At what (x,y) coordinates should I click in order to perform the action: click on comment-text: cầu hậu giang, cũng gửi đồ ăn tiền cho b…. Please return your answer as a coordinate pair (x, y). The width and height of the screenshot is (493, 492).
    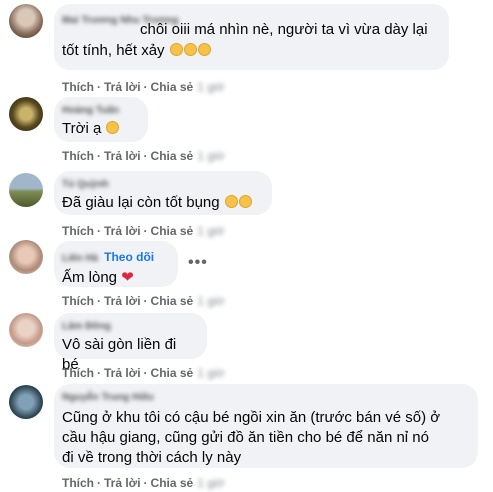
    Looking at the image, I should click on (245, 437).